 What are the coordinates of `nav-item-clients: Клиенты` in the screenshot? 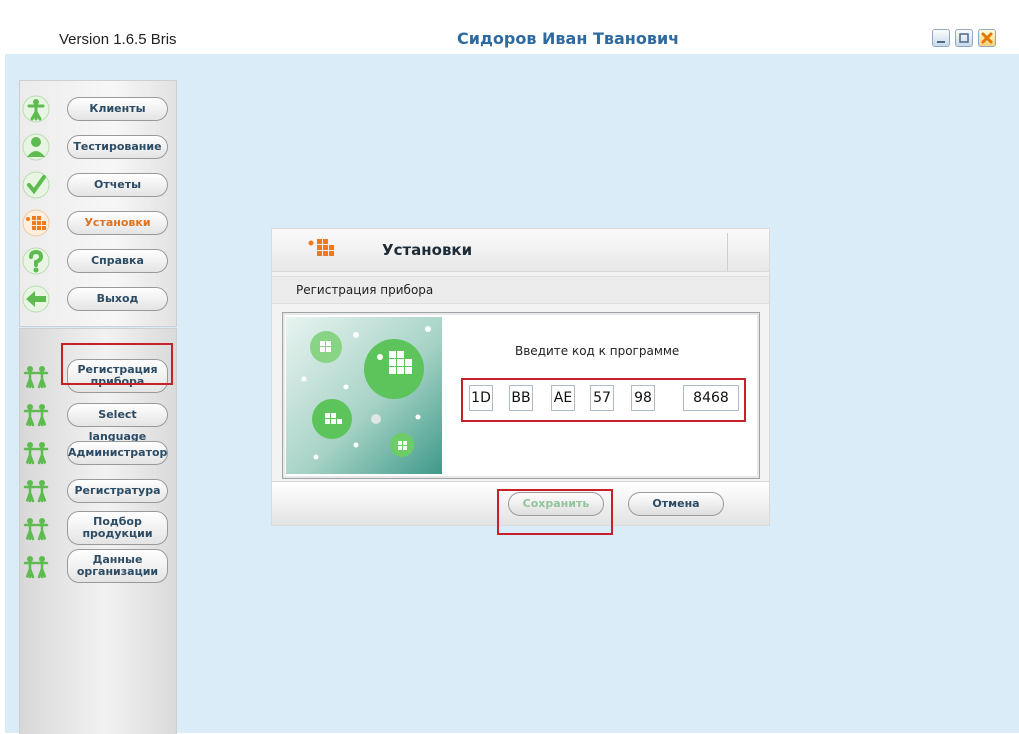 It's located at (98, 109).